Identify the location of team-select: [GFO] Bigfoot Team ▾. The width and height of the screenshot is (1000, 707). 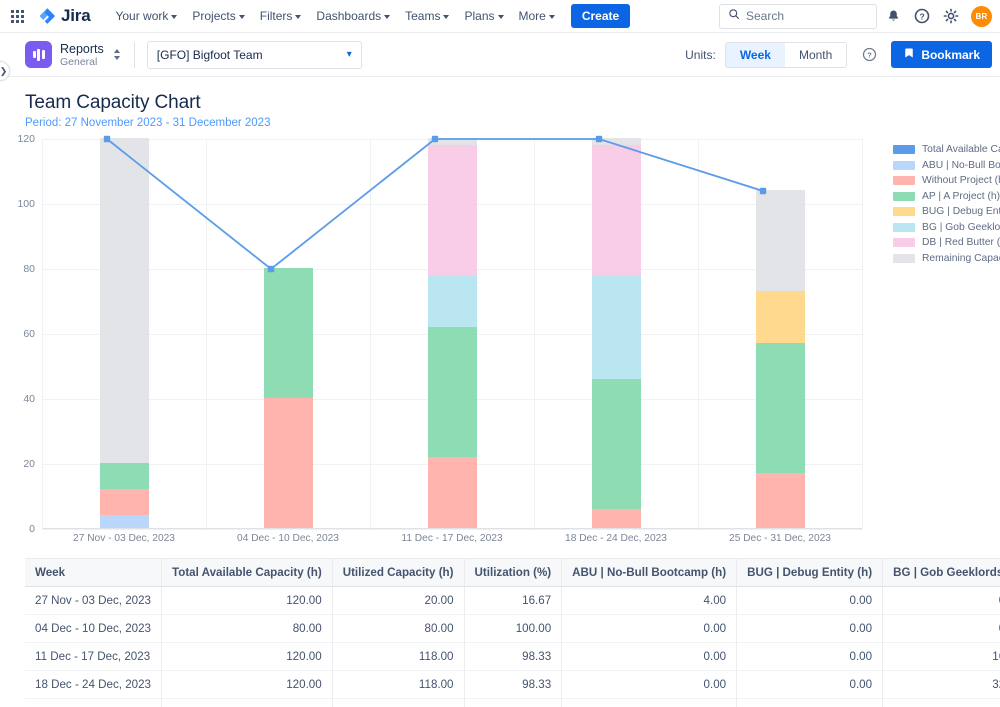
(254, 54).